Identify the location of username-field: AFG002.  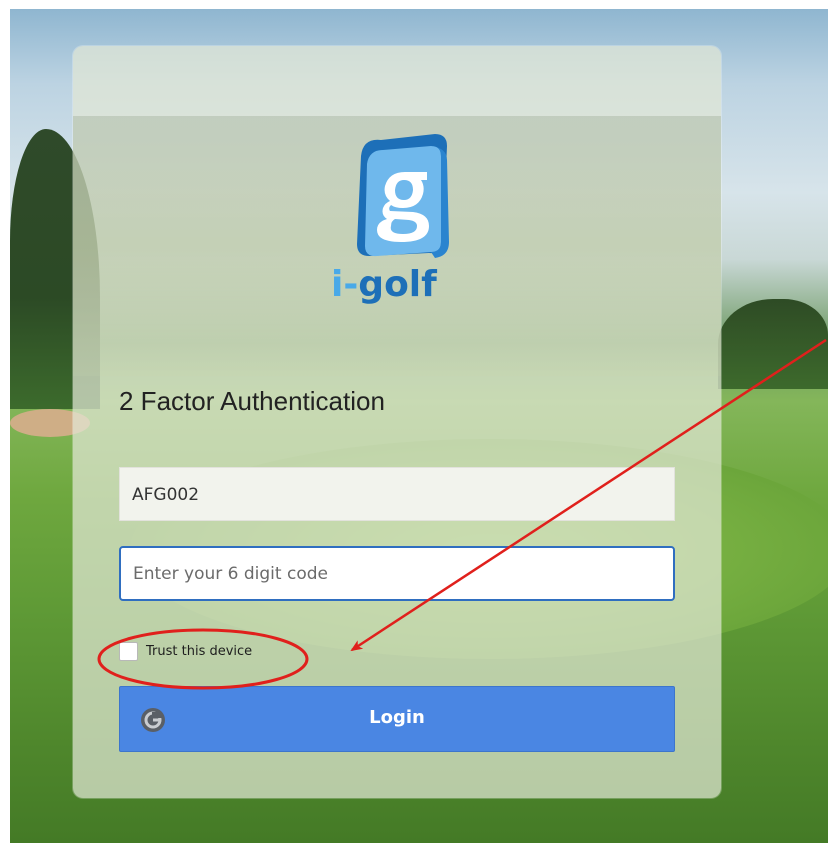
(397, 494).